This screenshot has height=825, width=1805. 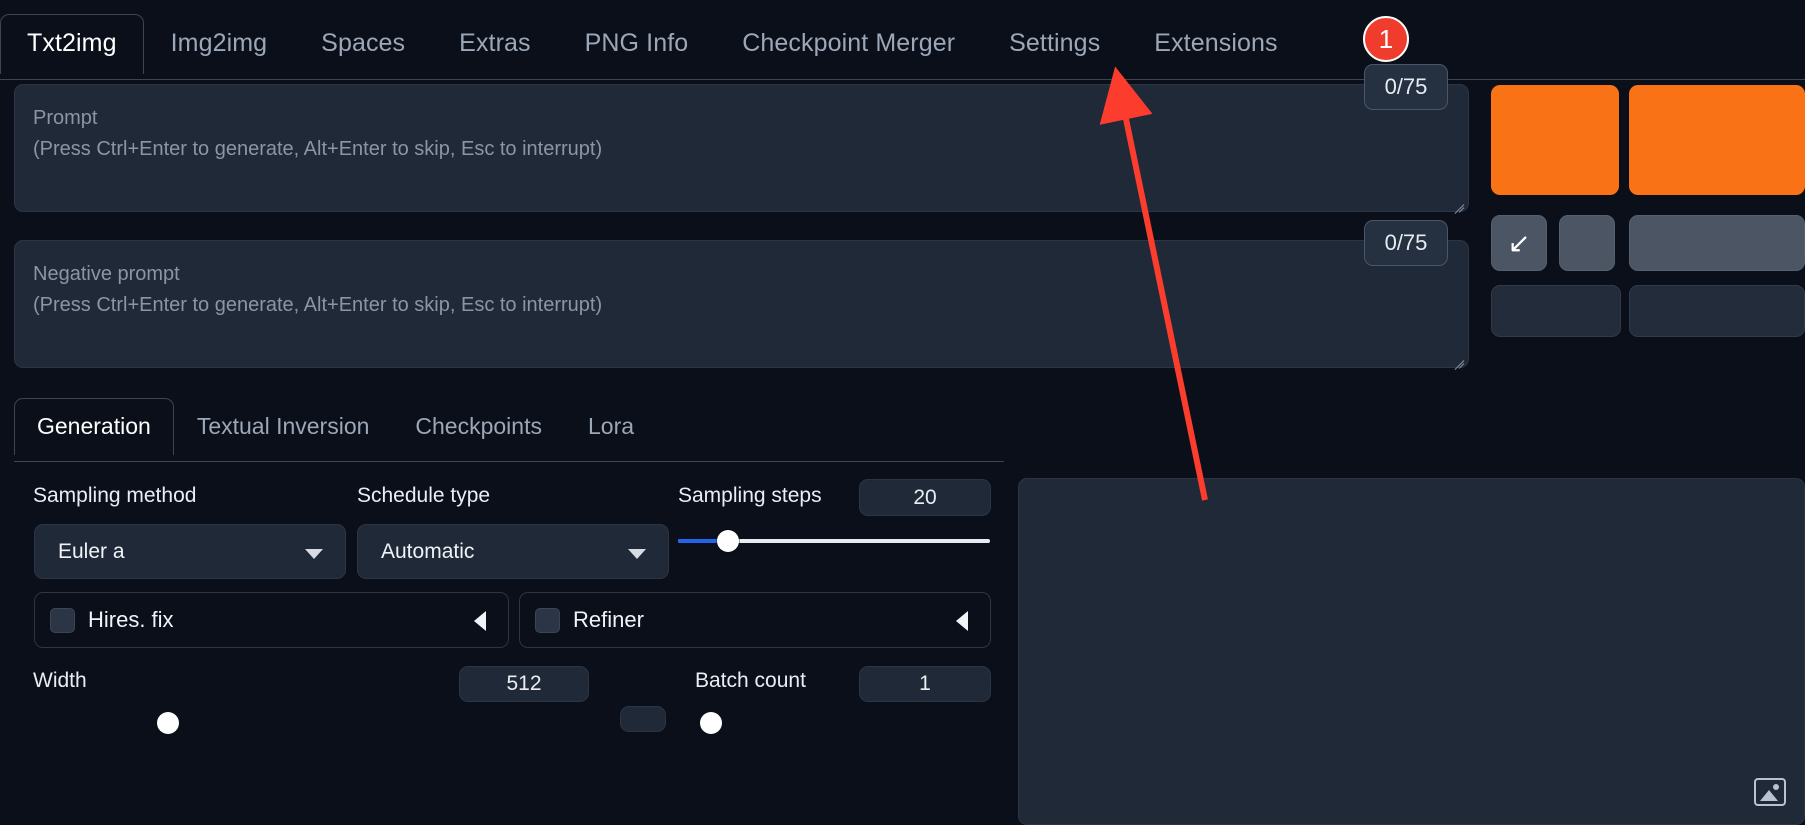 What do you see at coordinates (115, 495) in the screenshot?
I see `sampling-method-label: Sampling method` at bounding box center [115, 495].